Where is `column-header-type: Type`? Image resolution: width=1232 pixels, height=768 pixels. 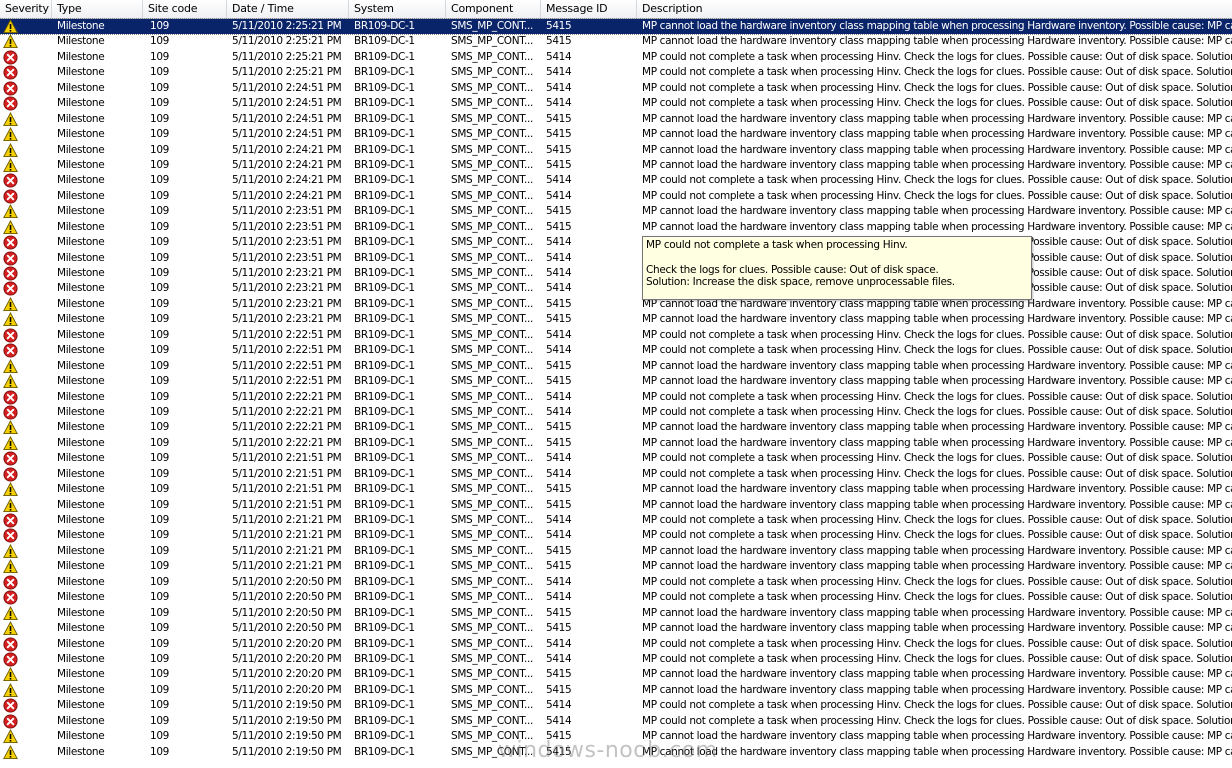 column-header-type: Type is located at coordinates (97, 9).